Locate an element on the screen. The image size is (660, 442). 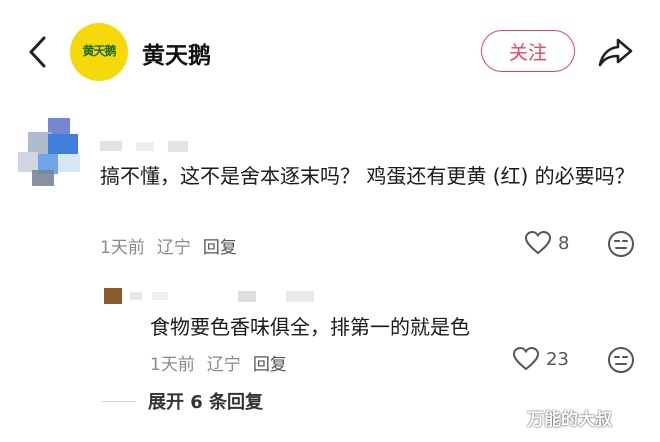
reply-button: 回复 is located at coordinates (220, 248).